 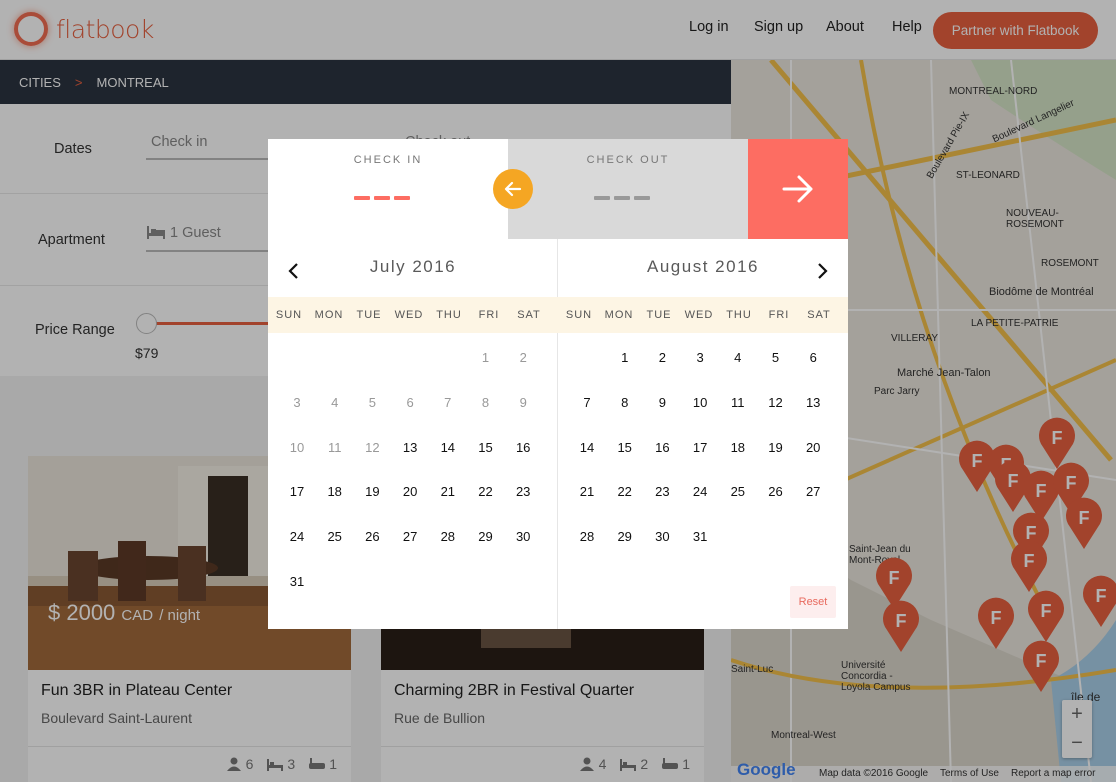 What do you see at coordinates (703, 266) in the screenshot?
I see `month-title: August 2016` at bounding box center [703, 266].